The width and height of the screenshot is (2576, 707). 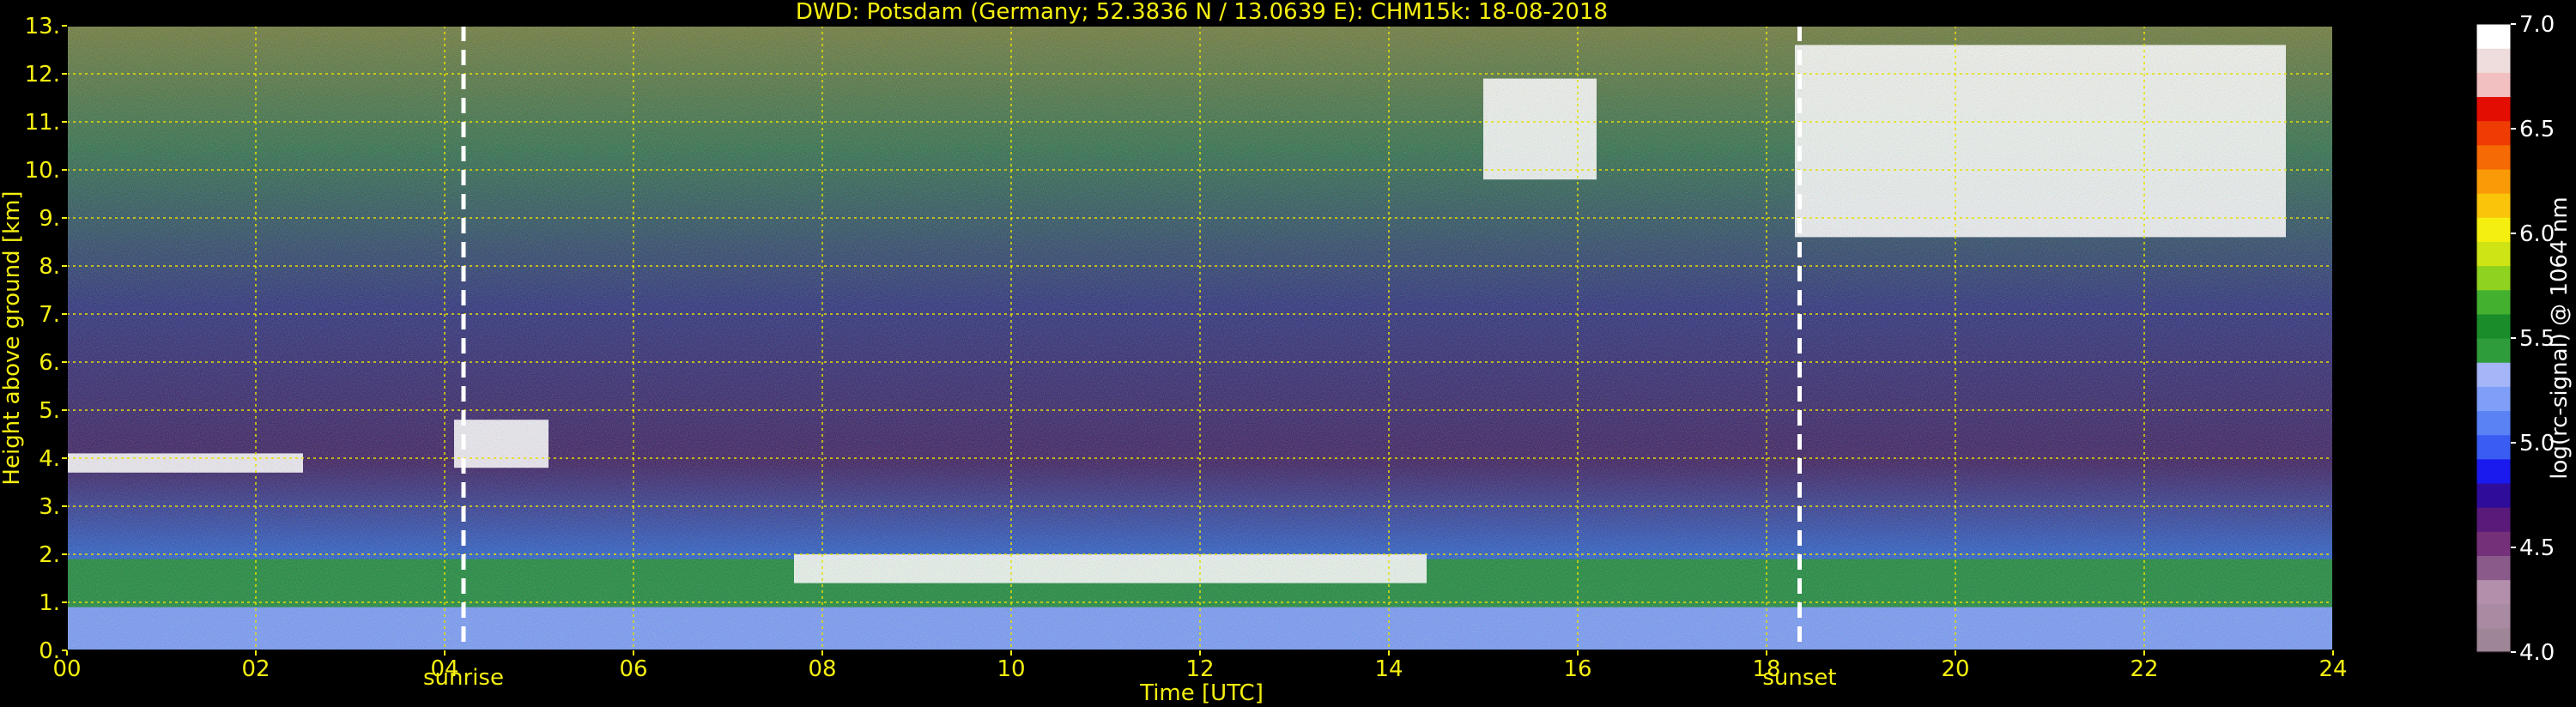 I want to click on y-tick-label: 8., so click(x=49, y=267).